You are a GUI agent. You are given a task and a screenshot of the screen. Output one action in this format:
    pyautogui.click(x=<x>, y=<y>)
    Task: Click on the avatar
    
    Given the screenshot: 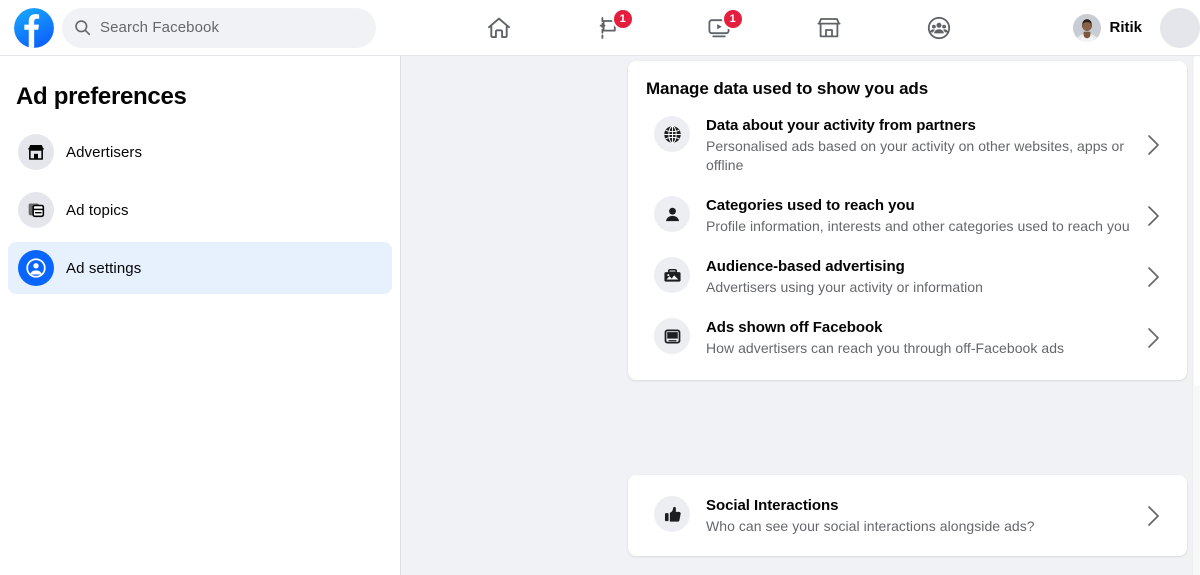 What is the action you would take?
    pyautogui.click(x=1087, y=27)
    